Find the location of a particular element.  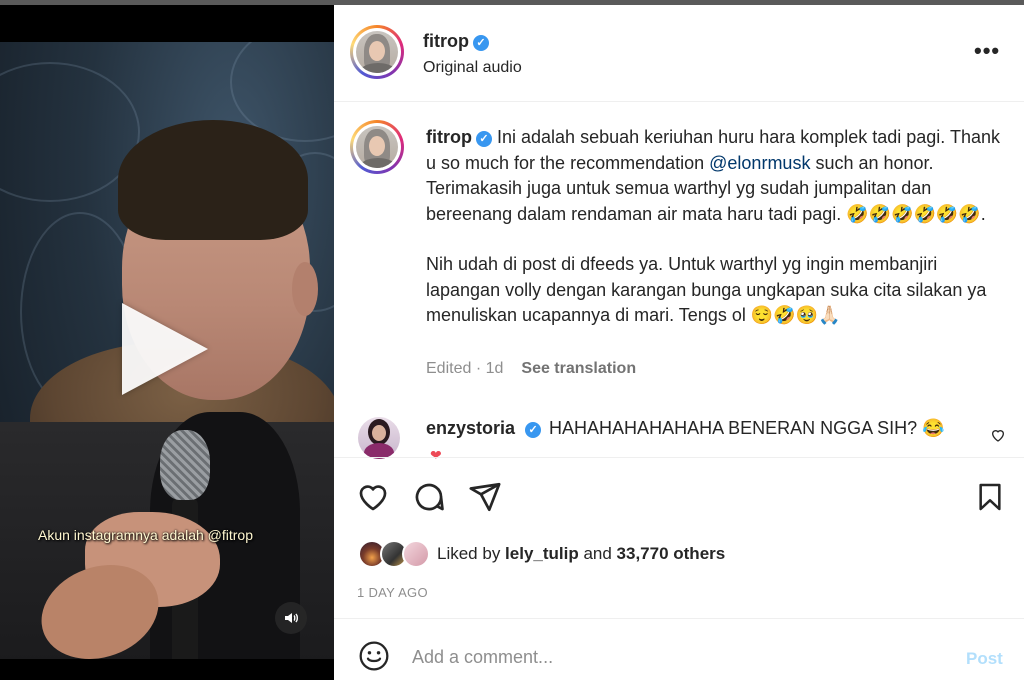

caption-meta: Edited · 1d See translation is located at coordinates (531, 369).